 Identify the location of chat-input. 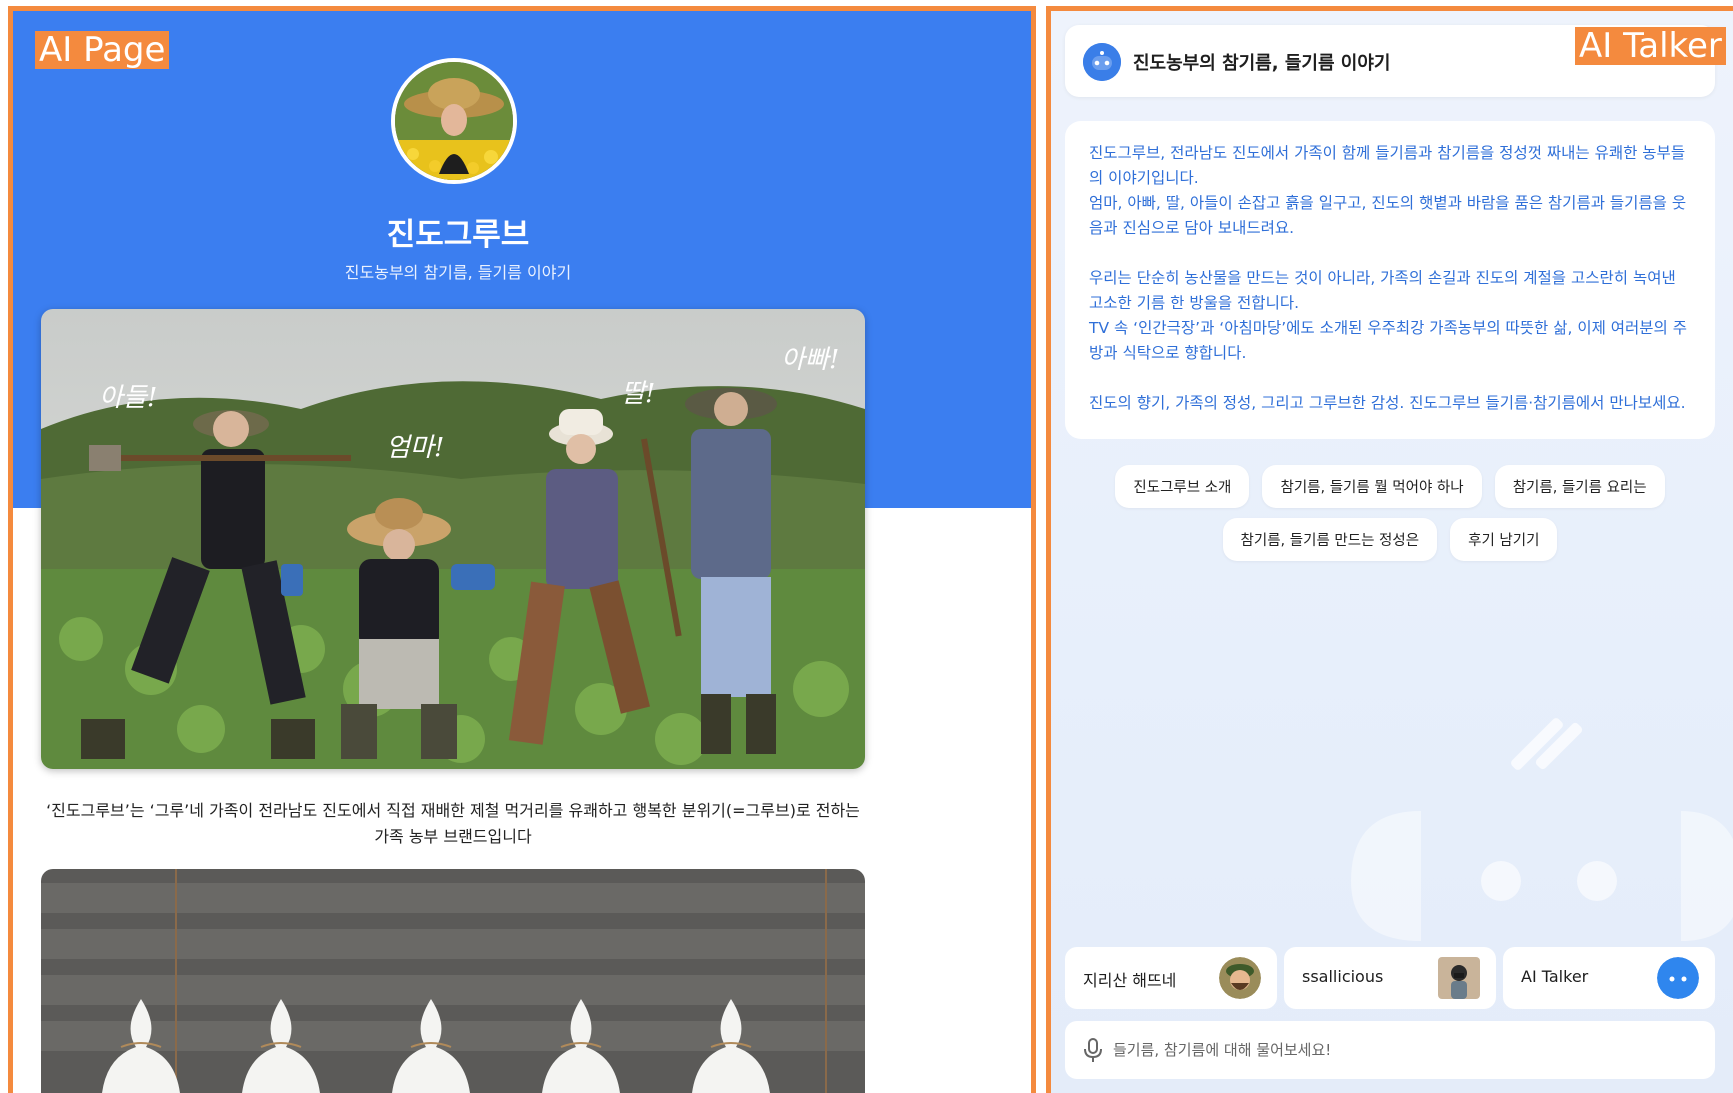
(1403, 1050).